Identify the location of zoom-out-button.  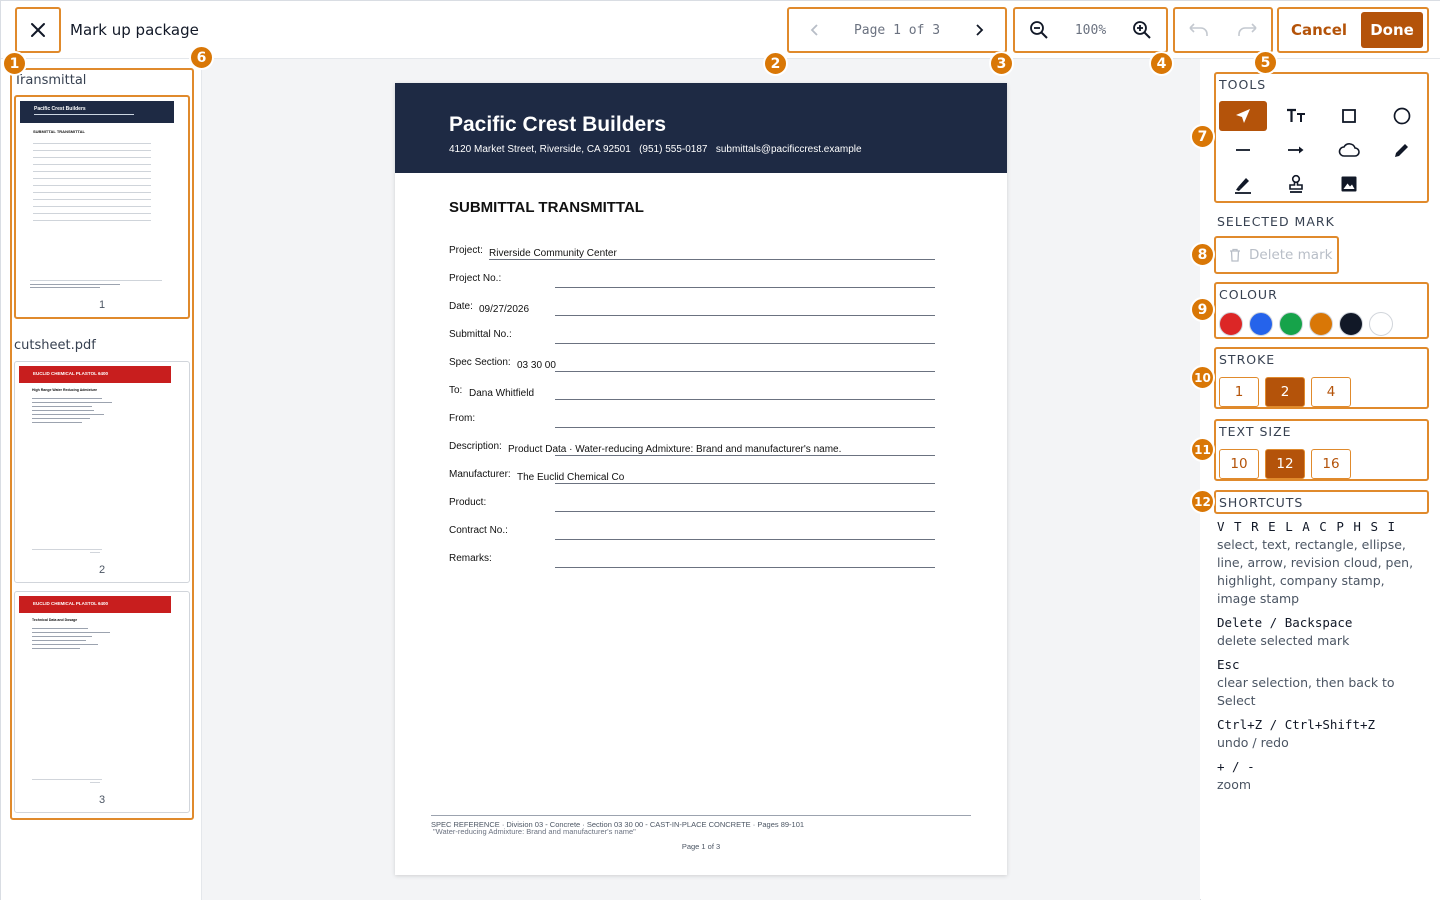
(1039, 30).